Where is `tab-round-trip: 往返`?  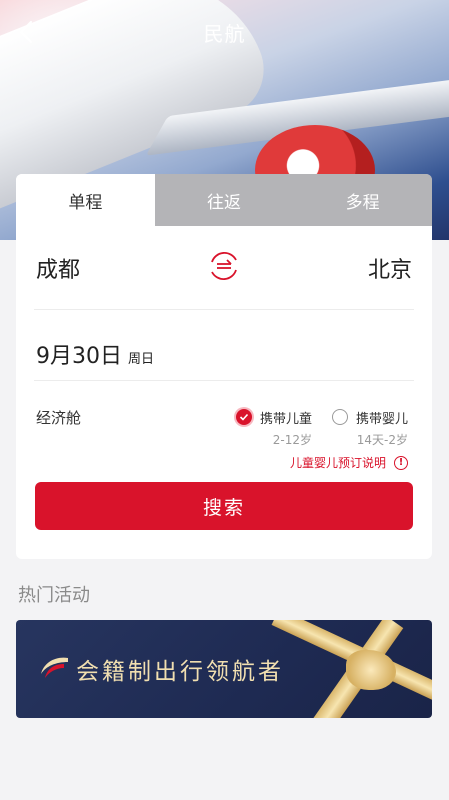
tab-round-trip: 往返 is located at coordinates (224, 200).